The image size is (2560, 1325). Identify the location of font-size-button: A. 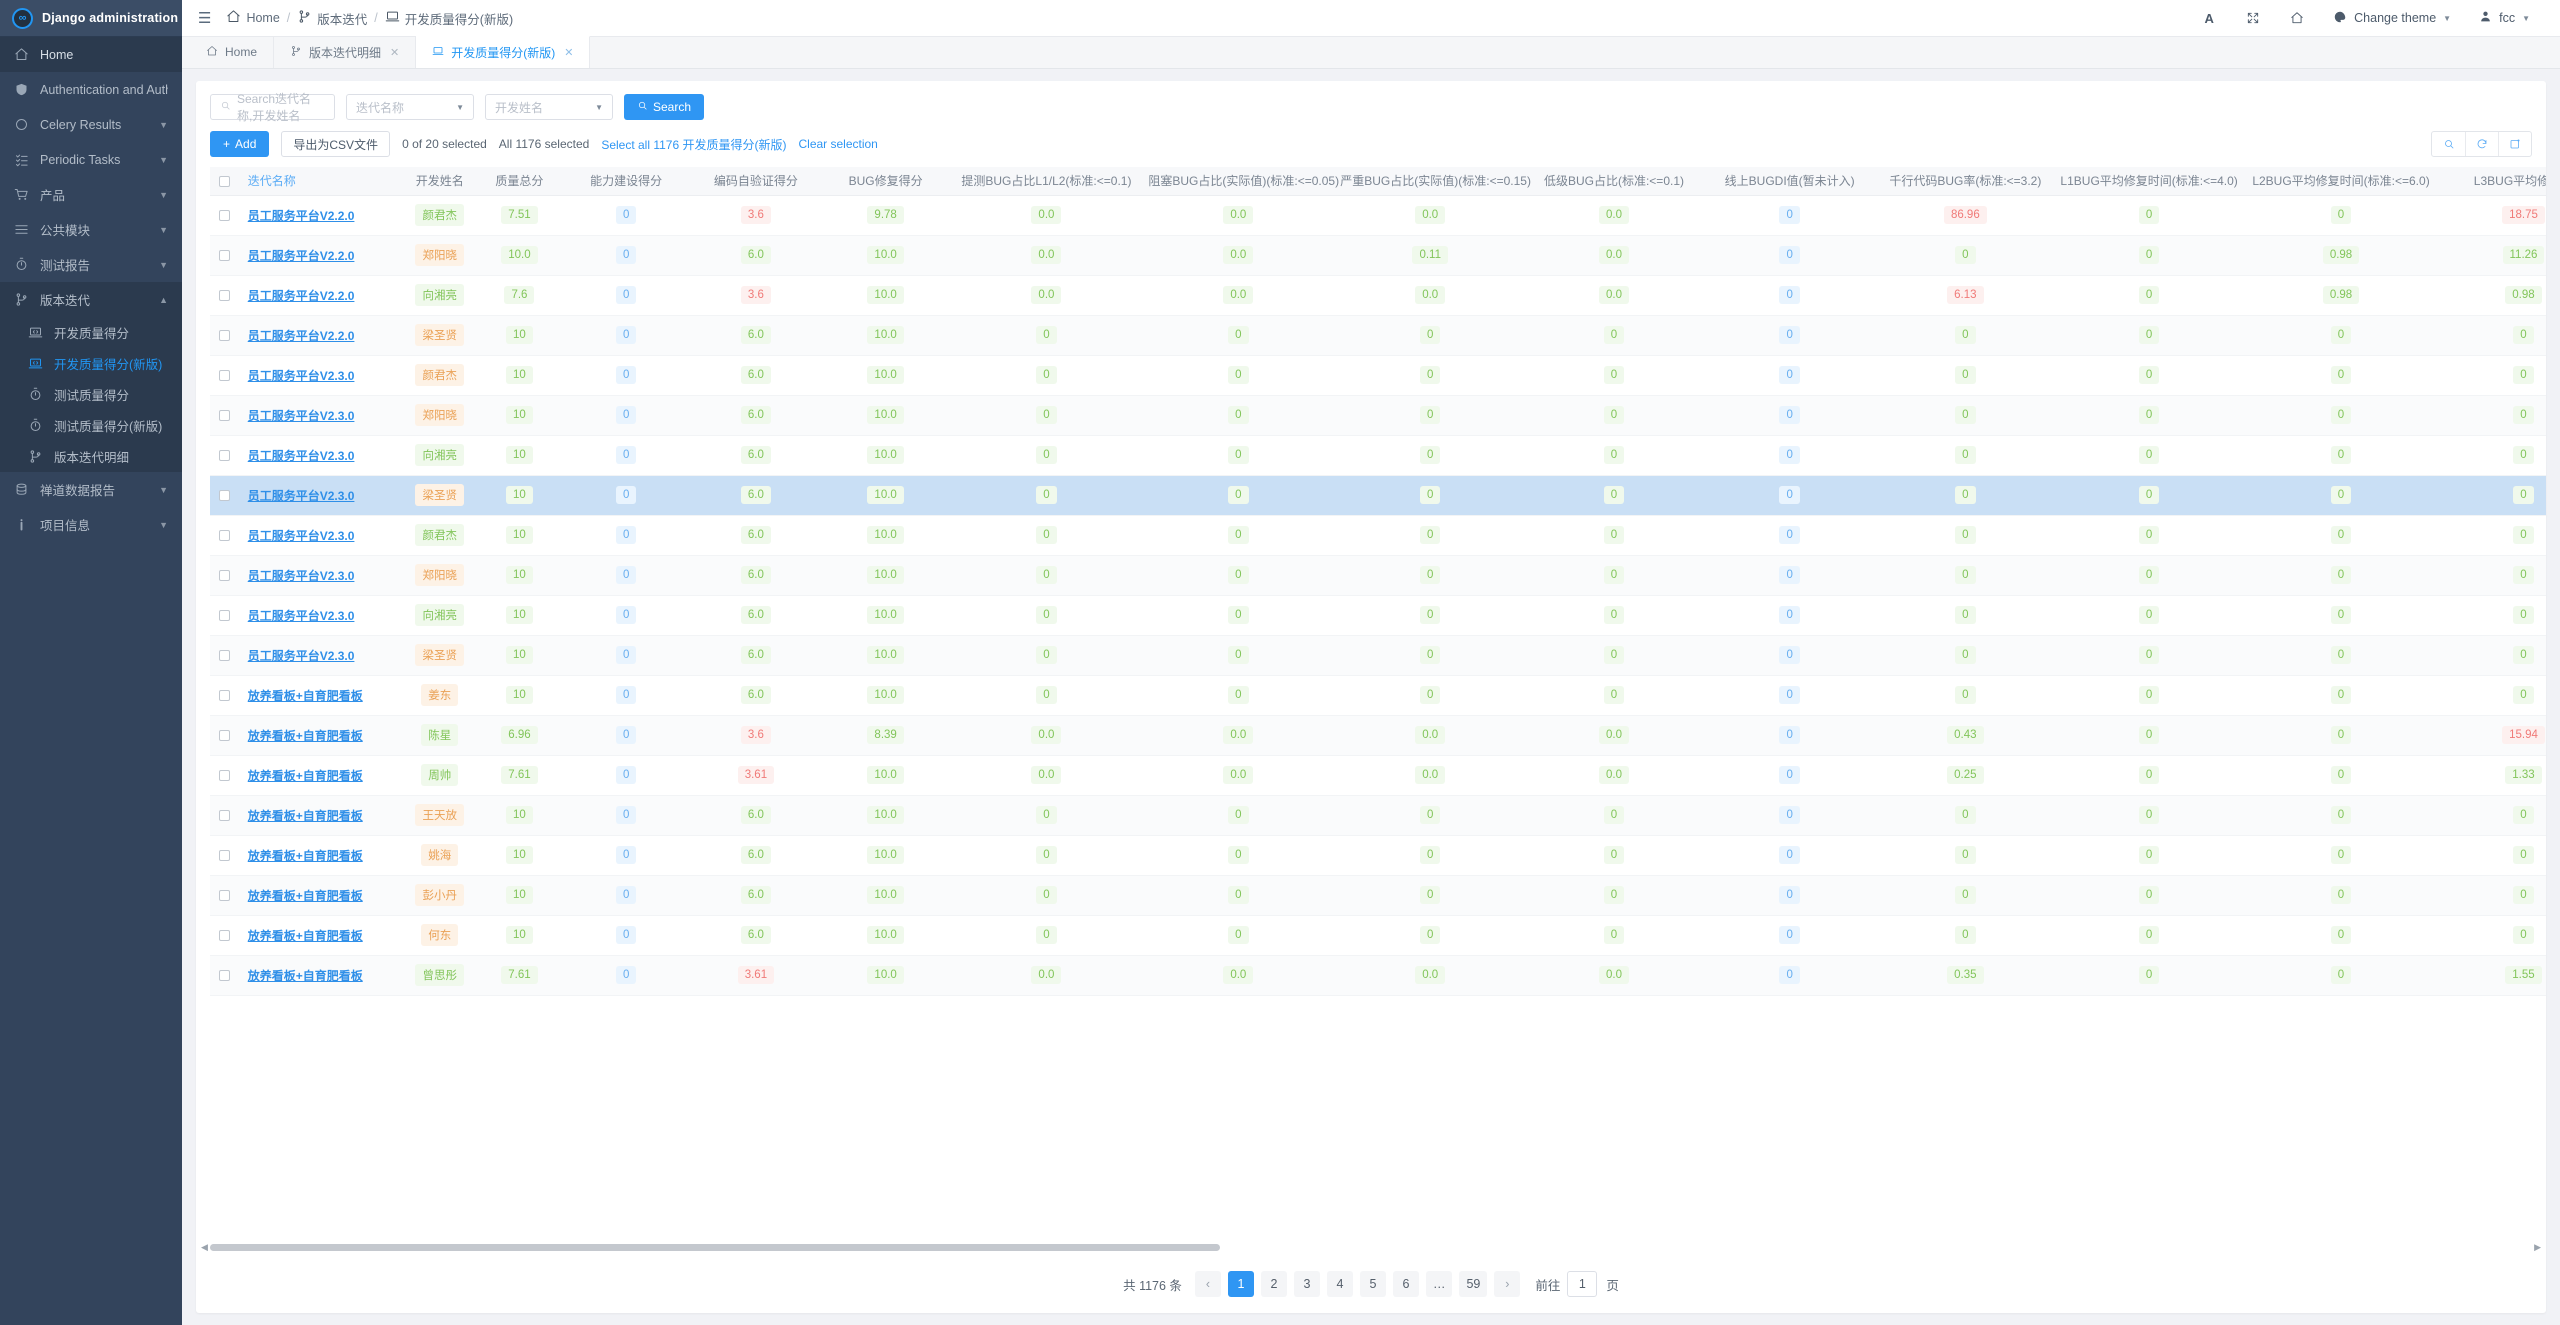
(2209, 18).